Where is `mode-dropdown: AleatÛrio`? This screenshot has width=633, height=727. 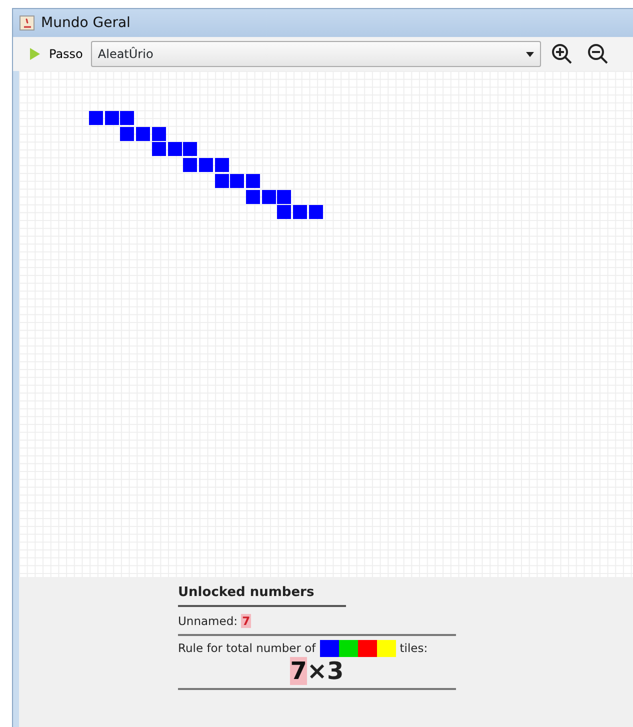 mode-dropdown: AleatÛrio is located at coordinates (315, 54).